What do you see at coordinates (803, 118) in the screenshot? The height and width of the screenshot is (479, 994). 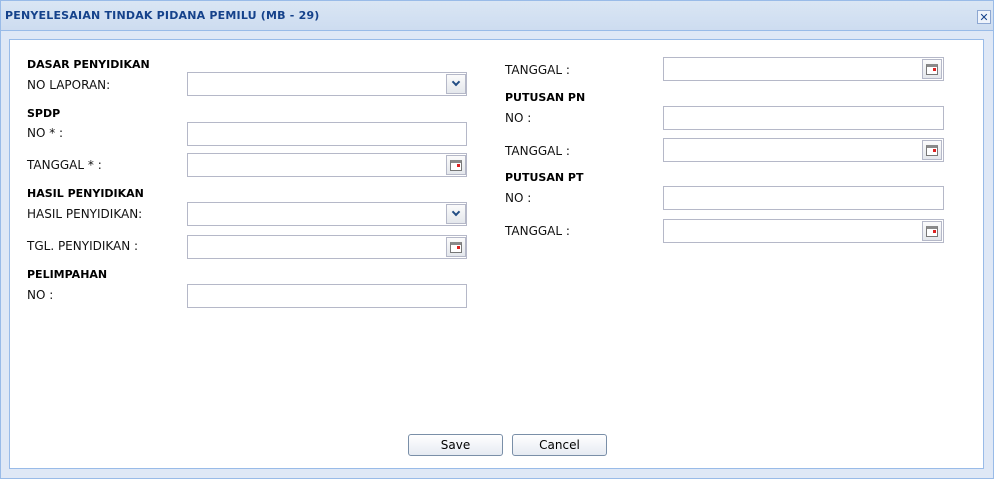 I see `putusan-pn-no-field` at bounding box center [803, 118].